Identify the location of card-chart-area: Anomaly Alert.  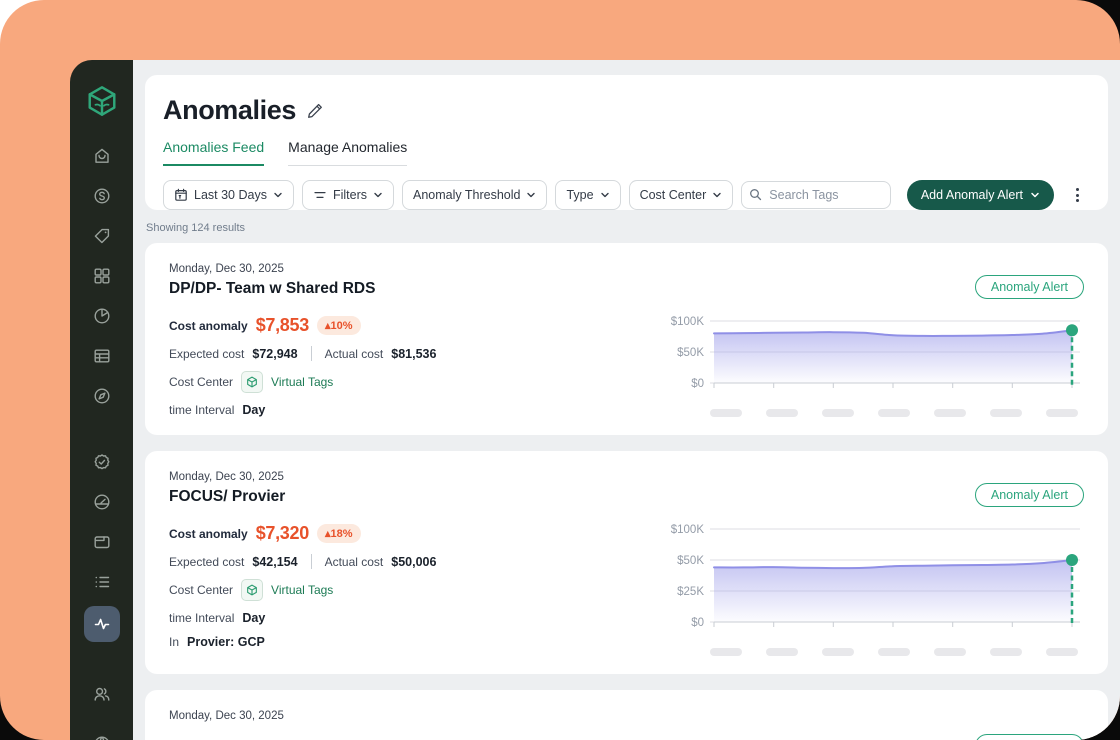
(874, 725).